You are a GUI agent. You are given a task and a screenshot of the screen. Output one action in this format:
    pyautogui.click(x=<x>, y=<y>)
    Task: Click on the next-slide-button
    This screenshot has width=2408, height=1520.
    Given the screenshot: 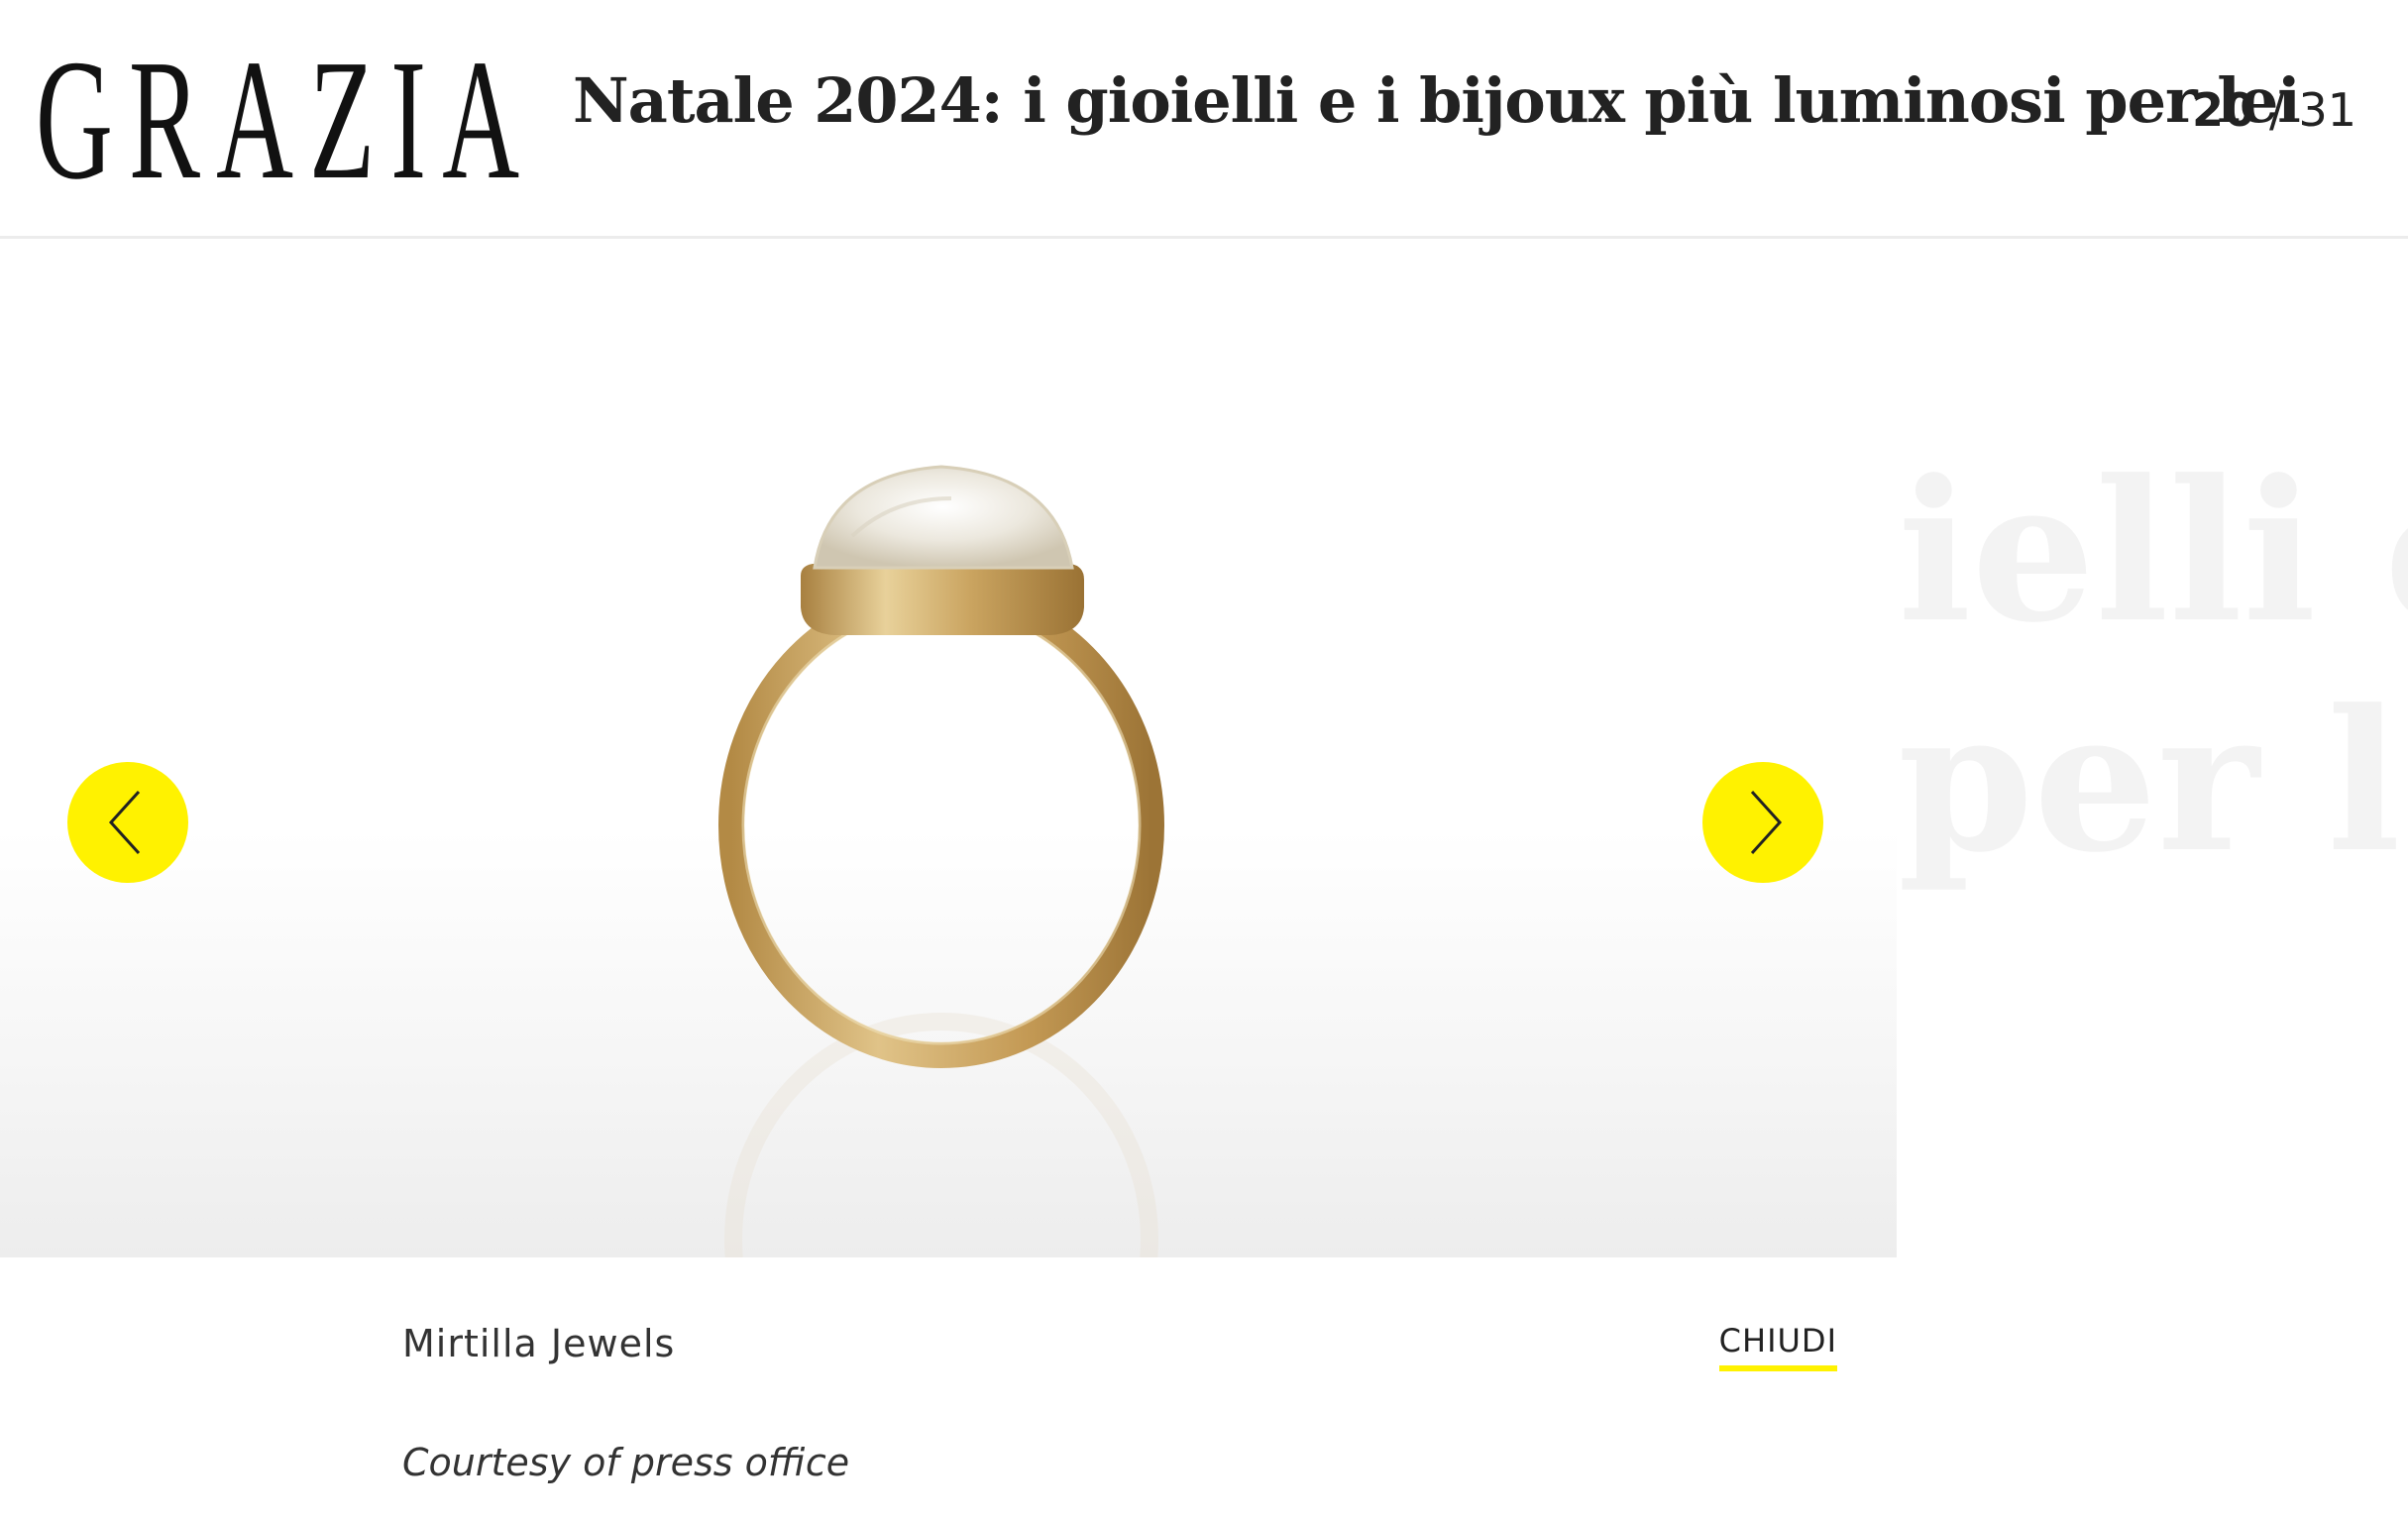 What is the action you would take?
    pyautogui.click(x=1762, y=822)
    